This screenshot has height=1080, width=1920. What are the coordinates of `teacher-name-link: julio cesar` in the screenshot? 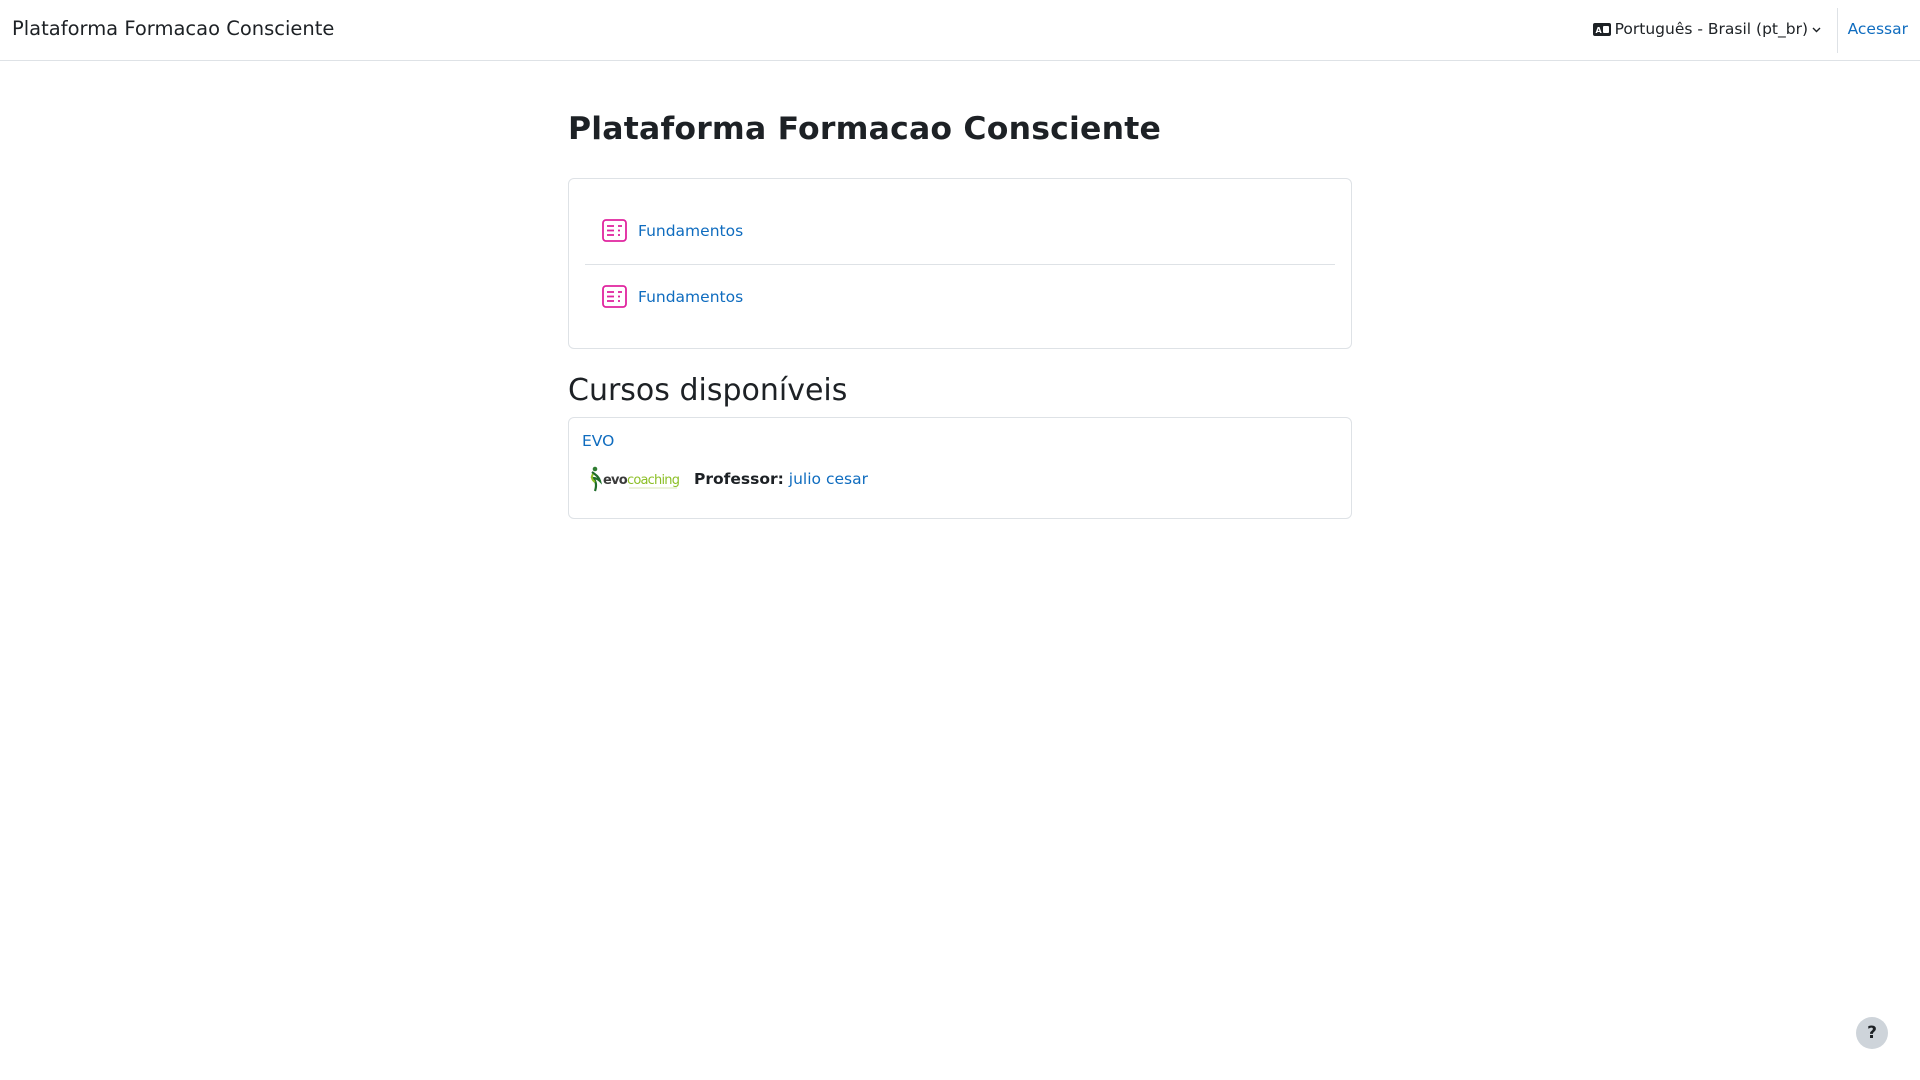 It's located at (828, 479).